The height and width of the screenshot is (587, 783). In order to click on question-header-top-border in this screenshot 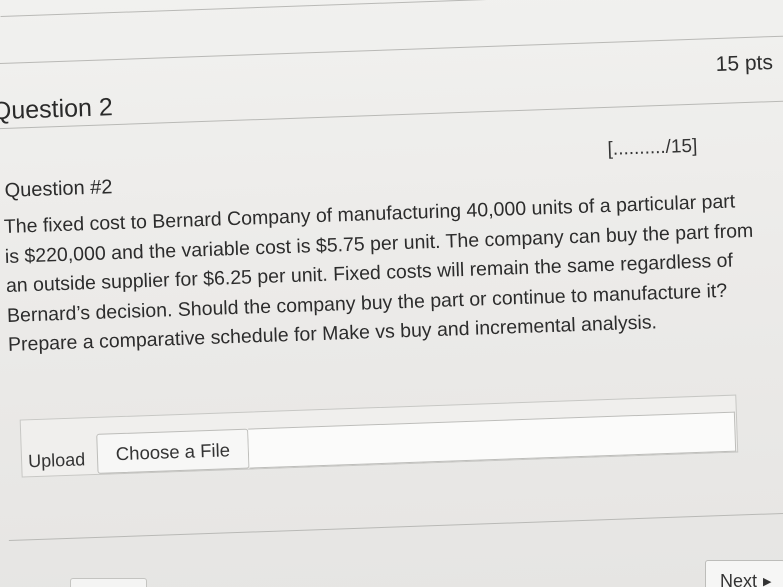, I will do `click(391, 49)`.